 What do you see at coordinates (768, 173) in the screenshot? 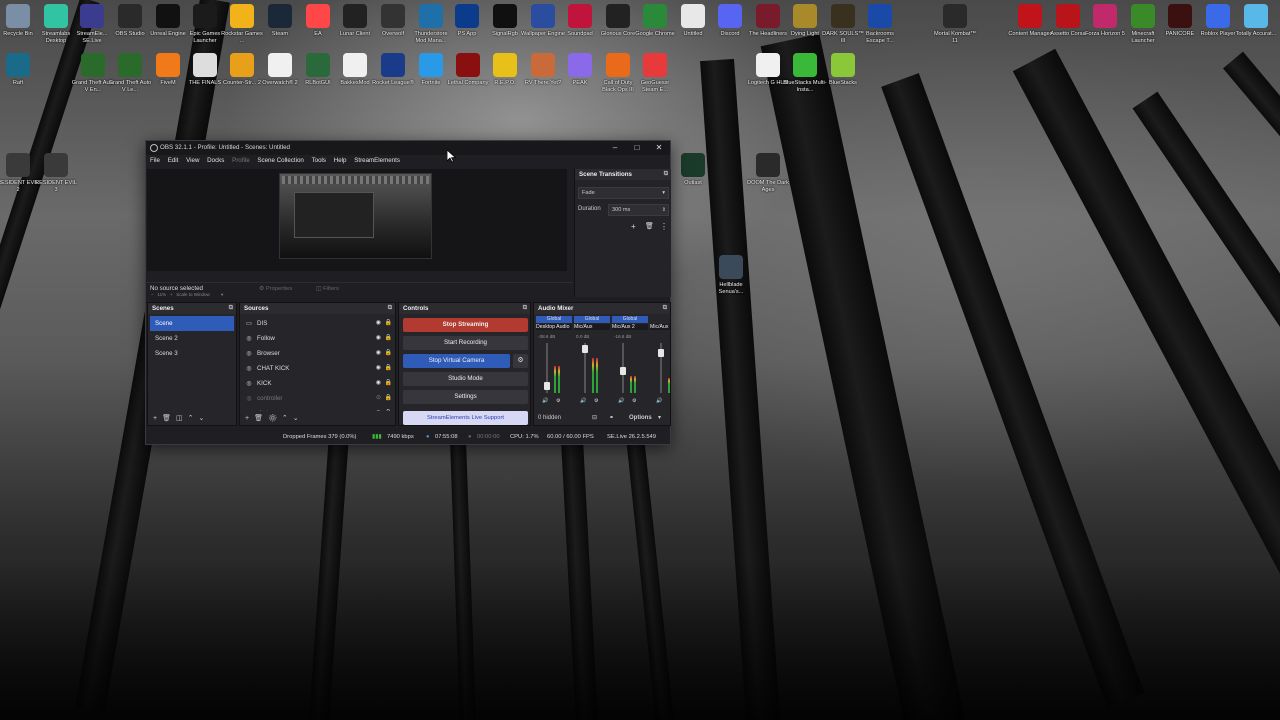
I see `desktop-icon: DOOM The Dark Ages` at bounding box center [768, 173].